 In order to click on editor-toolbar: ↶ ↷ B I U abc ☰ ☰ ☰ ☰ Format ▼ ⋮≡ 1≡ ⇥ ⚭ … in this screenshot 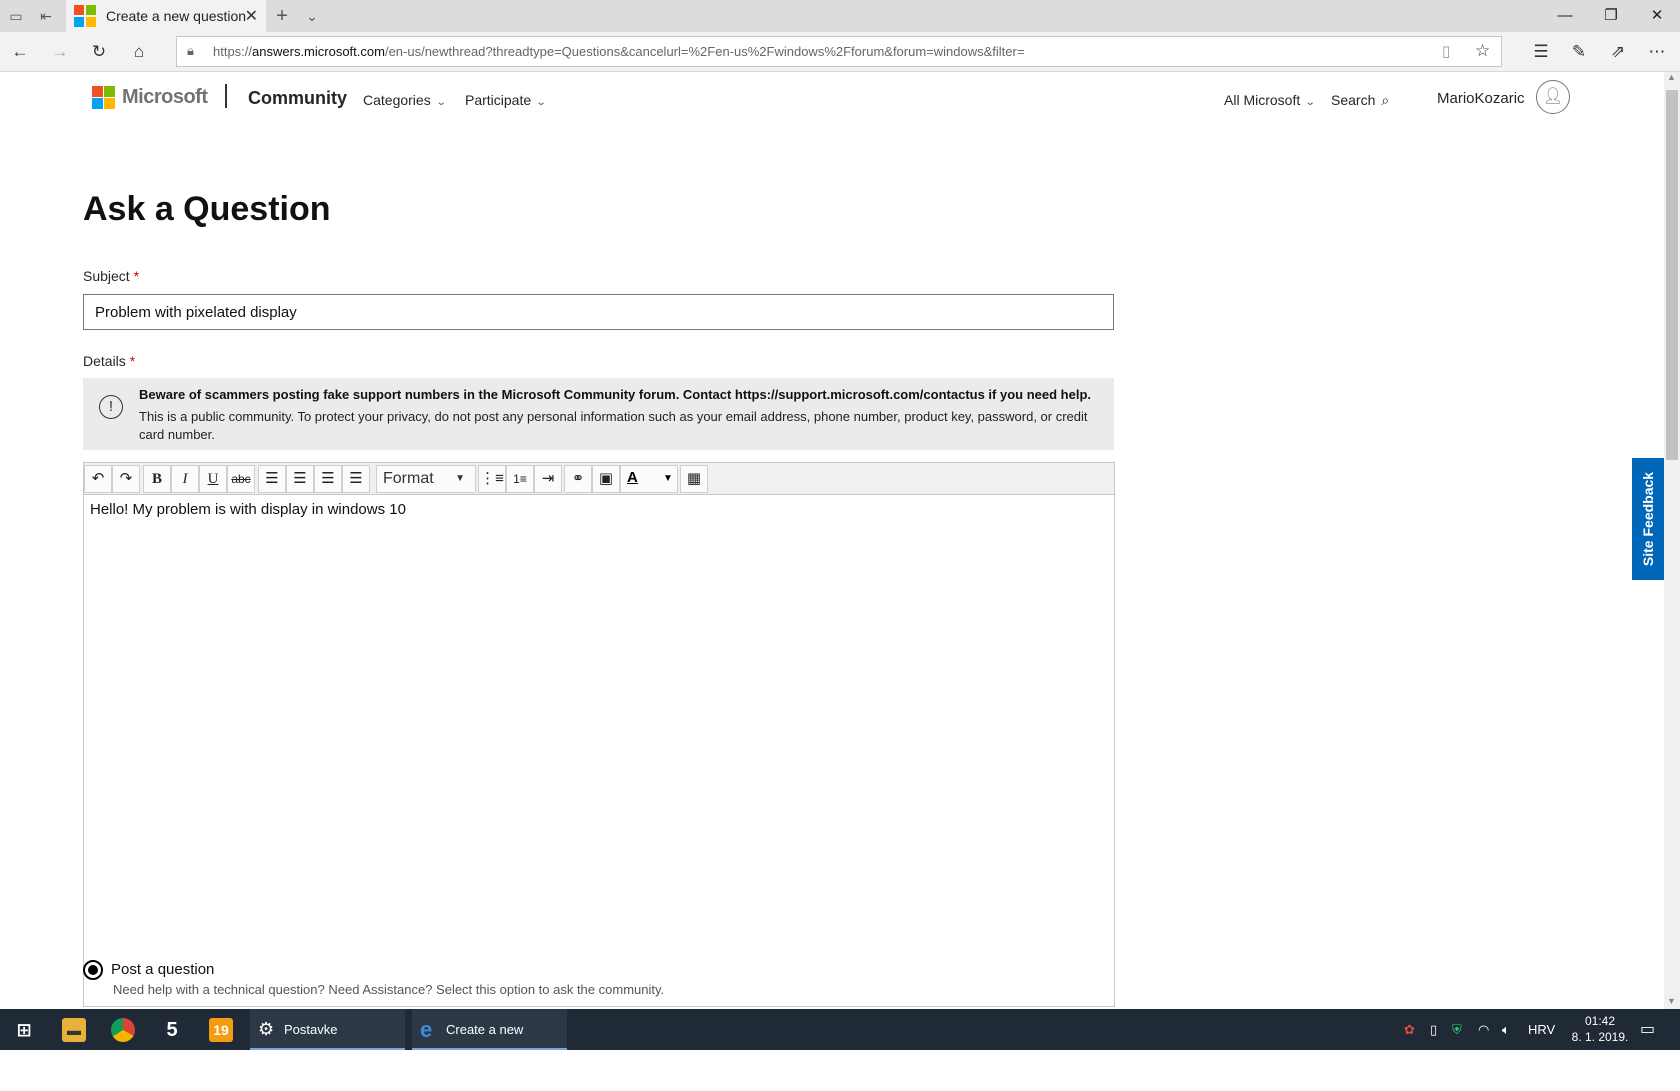, I will do `click(599, 479)`.